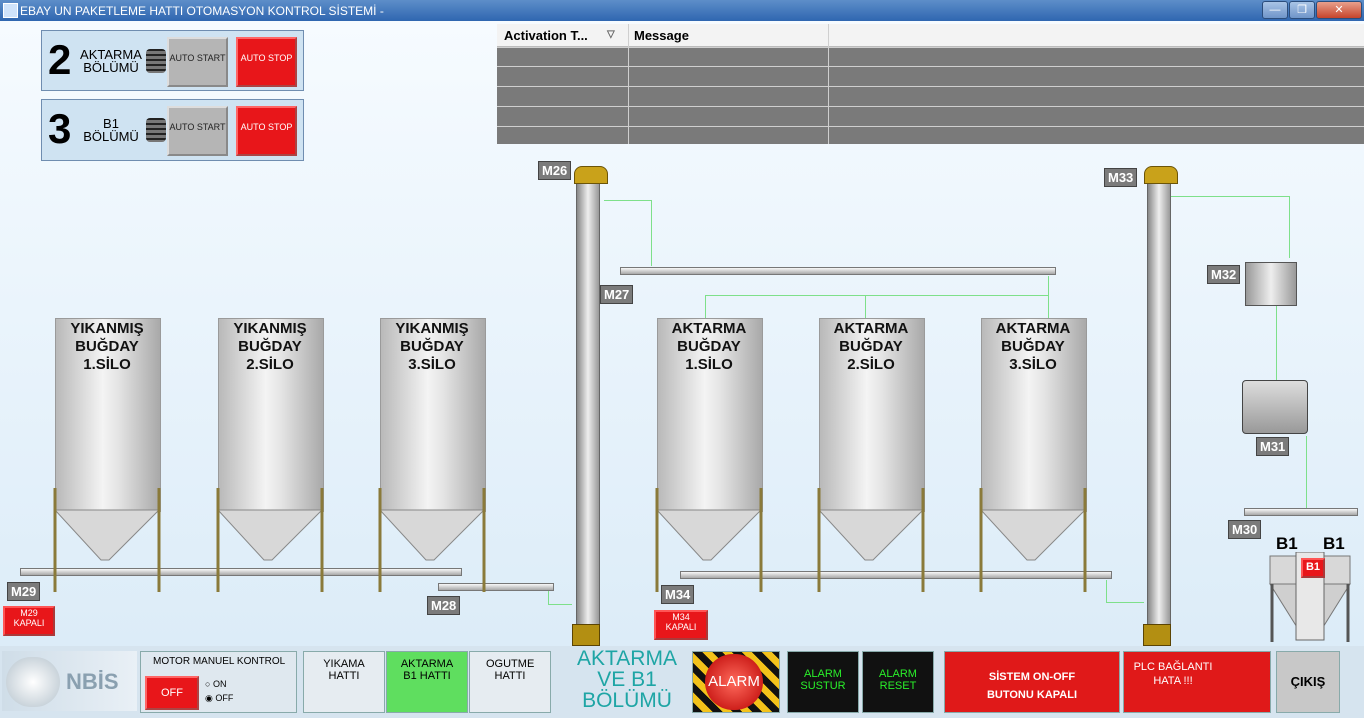 This screenshot has width=1364, height=718. What do you see at coordinates (1032, 682) in the screenshot?
I see `system-on-off-button: SİSTEM ON-OFF BUTONU KAPALI` at bounding box center [1032, 682].